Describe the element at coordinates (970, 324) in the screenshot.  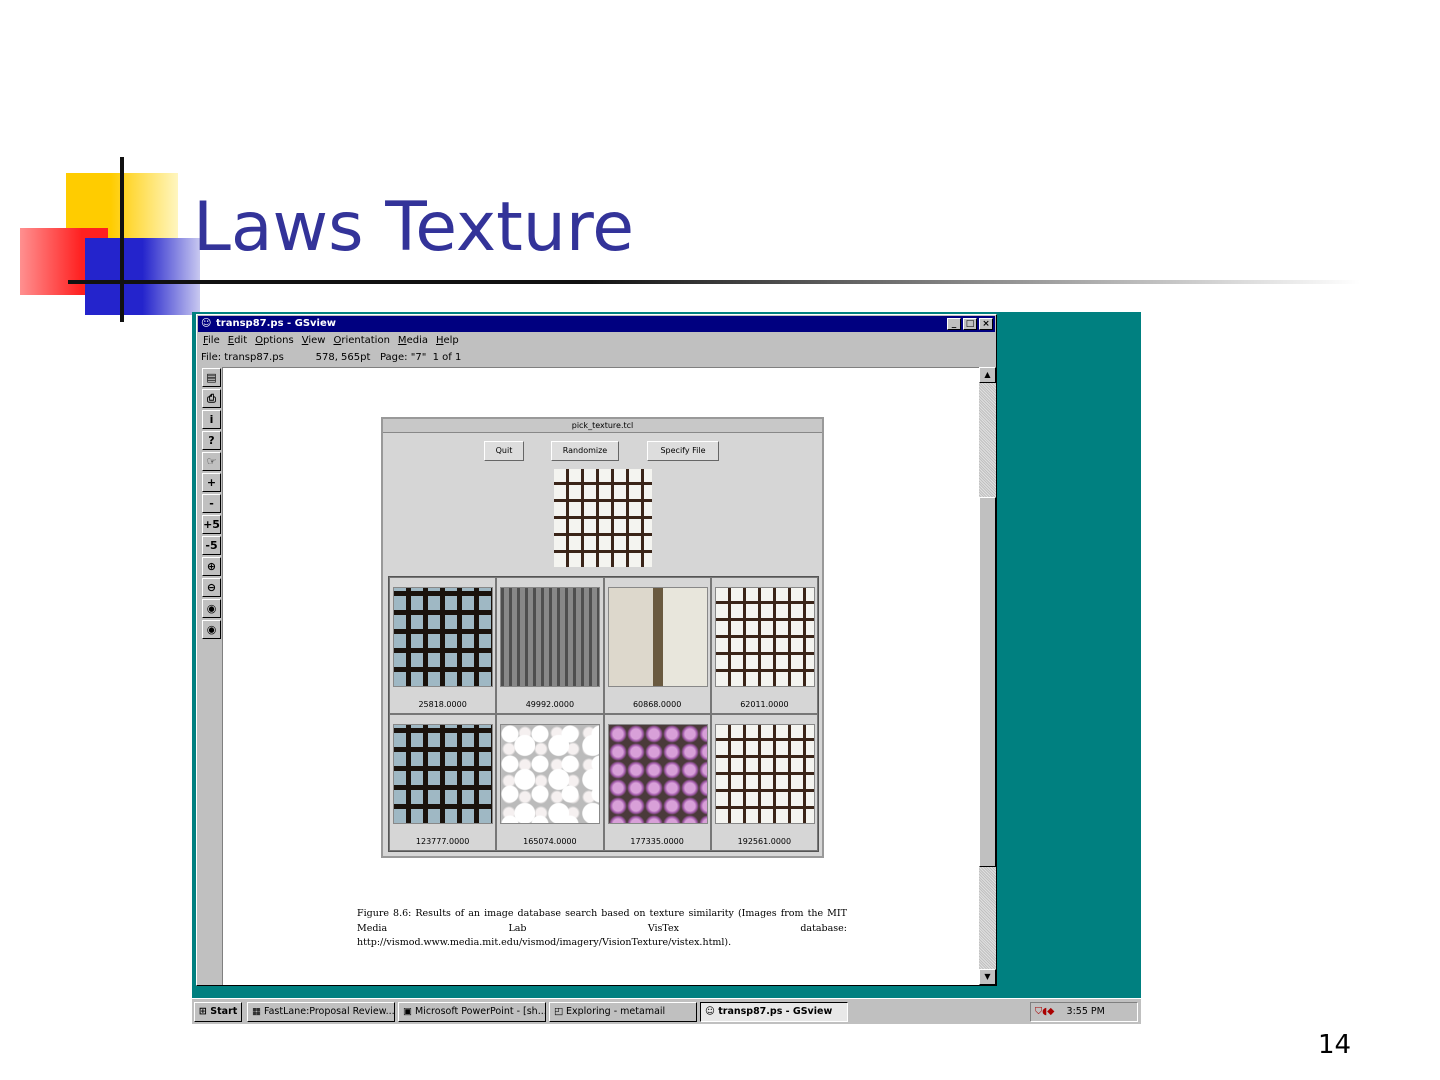
I see `maximize-button: □` at that location.